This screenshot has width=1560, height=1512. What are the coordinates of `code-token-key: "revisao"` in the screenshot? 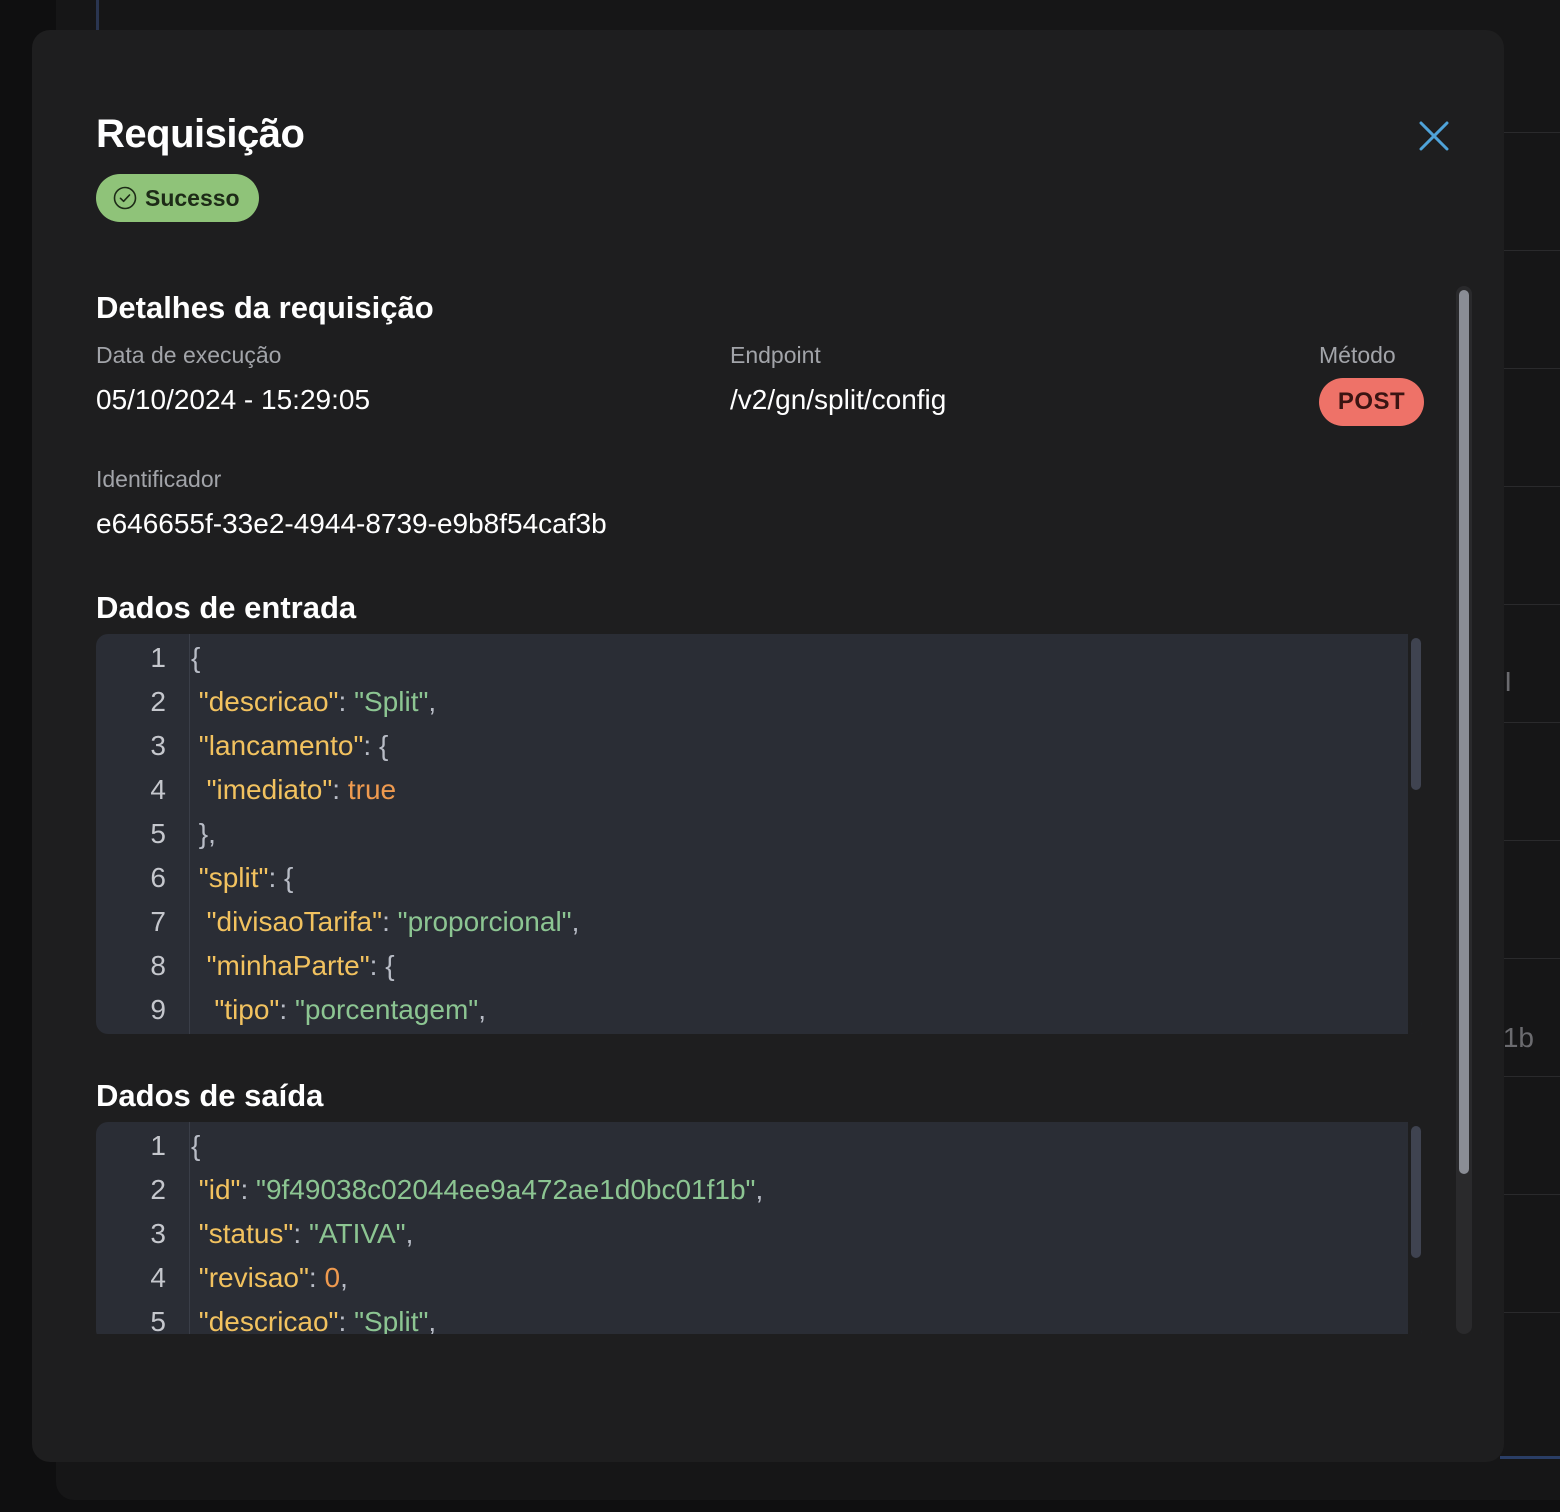 It's located at (253, 1277).